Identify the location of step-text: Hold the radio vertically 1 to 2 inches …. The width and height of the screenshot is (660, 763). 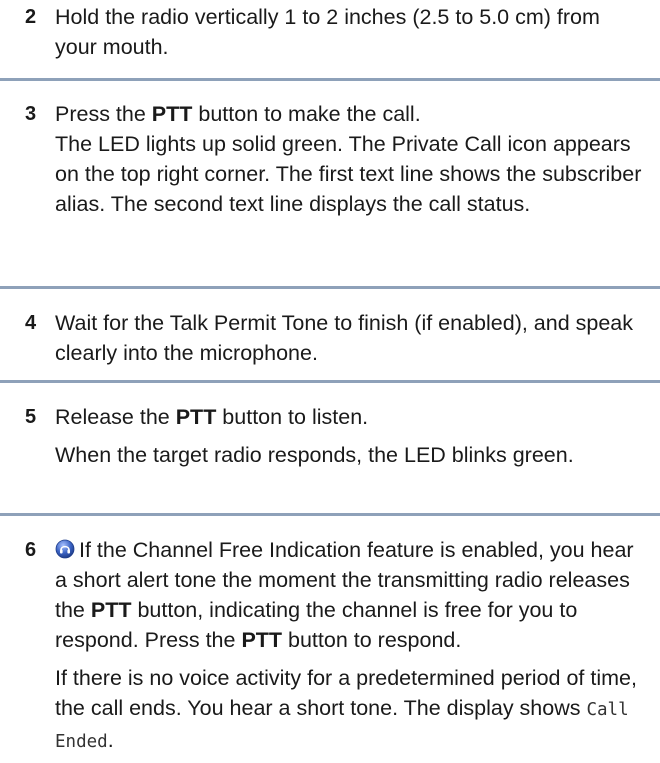
(327, 32).